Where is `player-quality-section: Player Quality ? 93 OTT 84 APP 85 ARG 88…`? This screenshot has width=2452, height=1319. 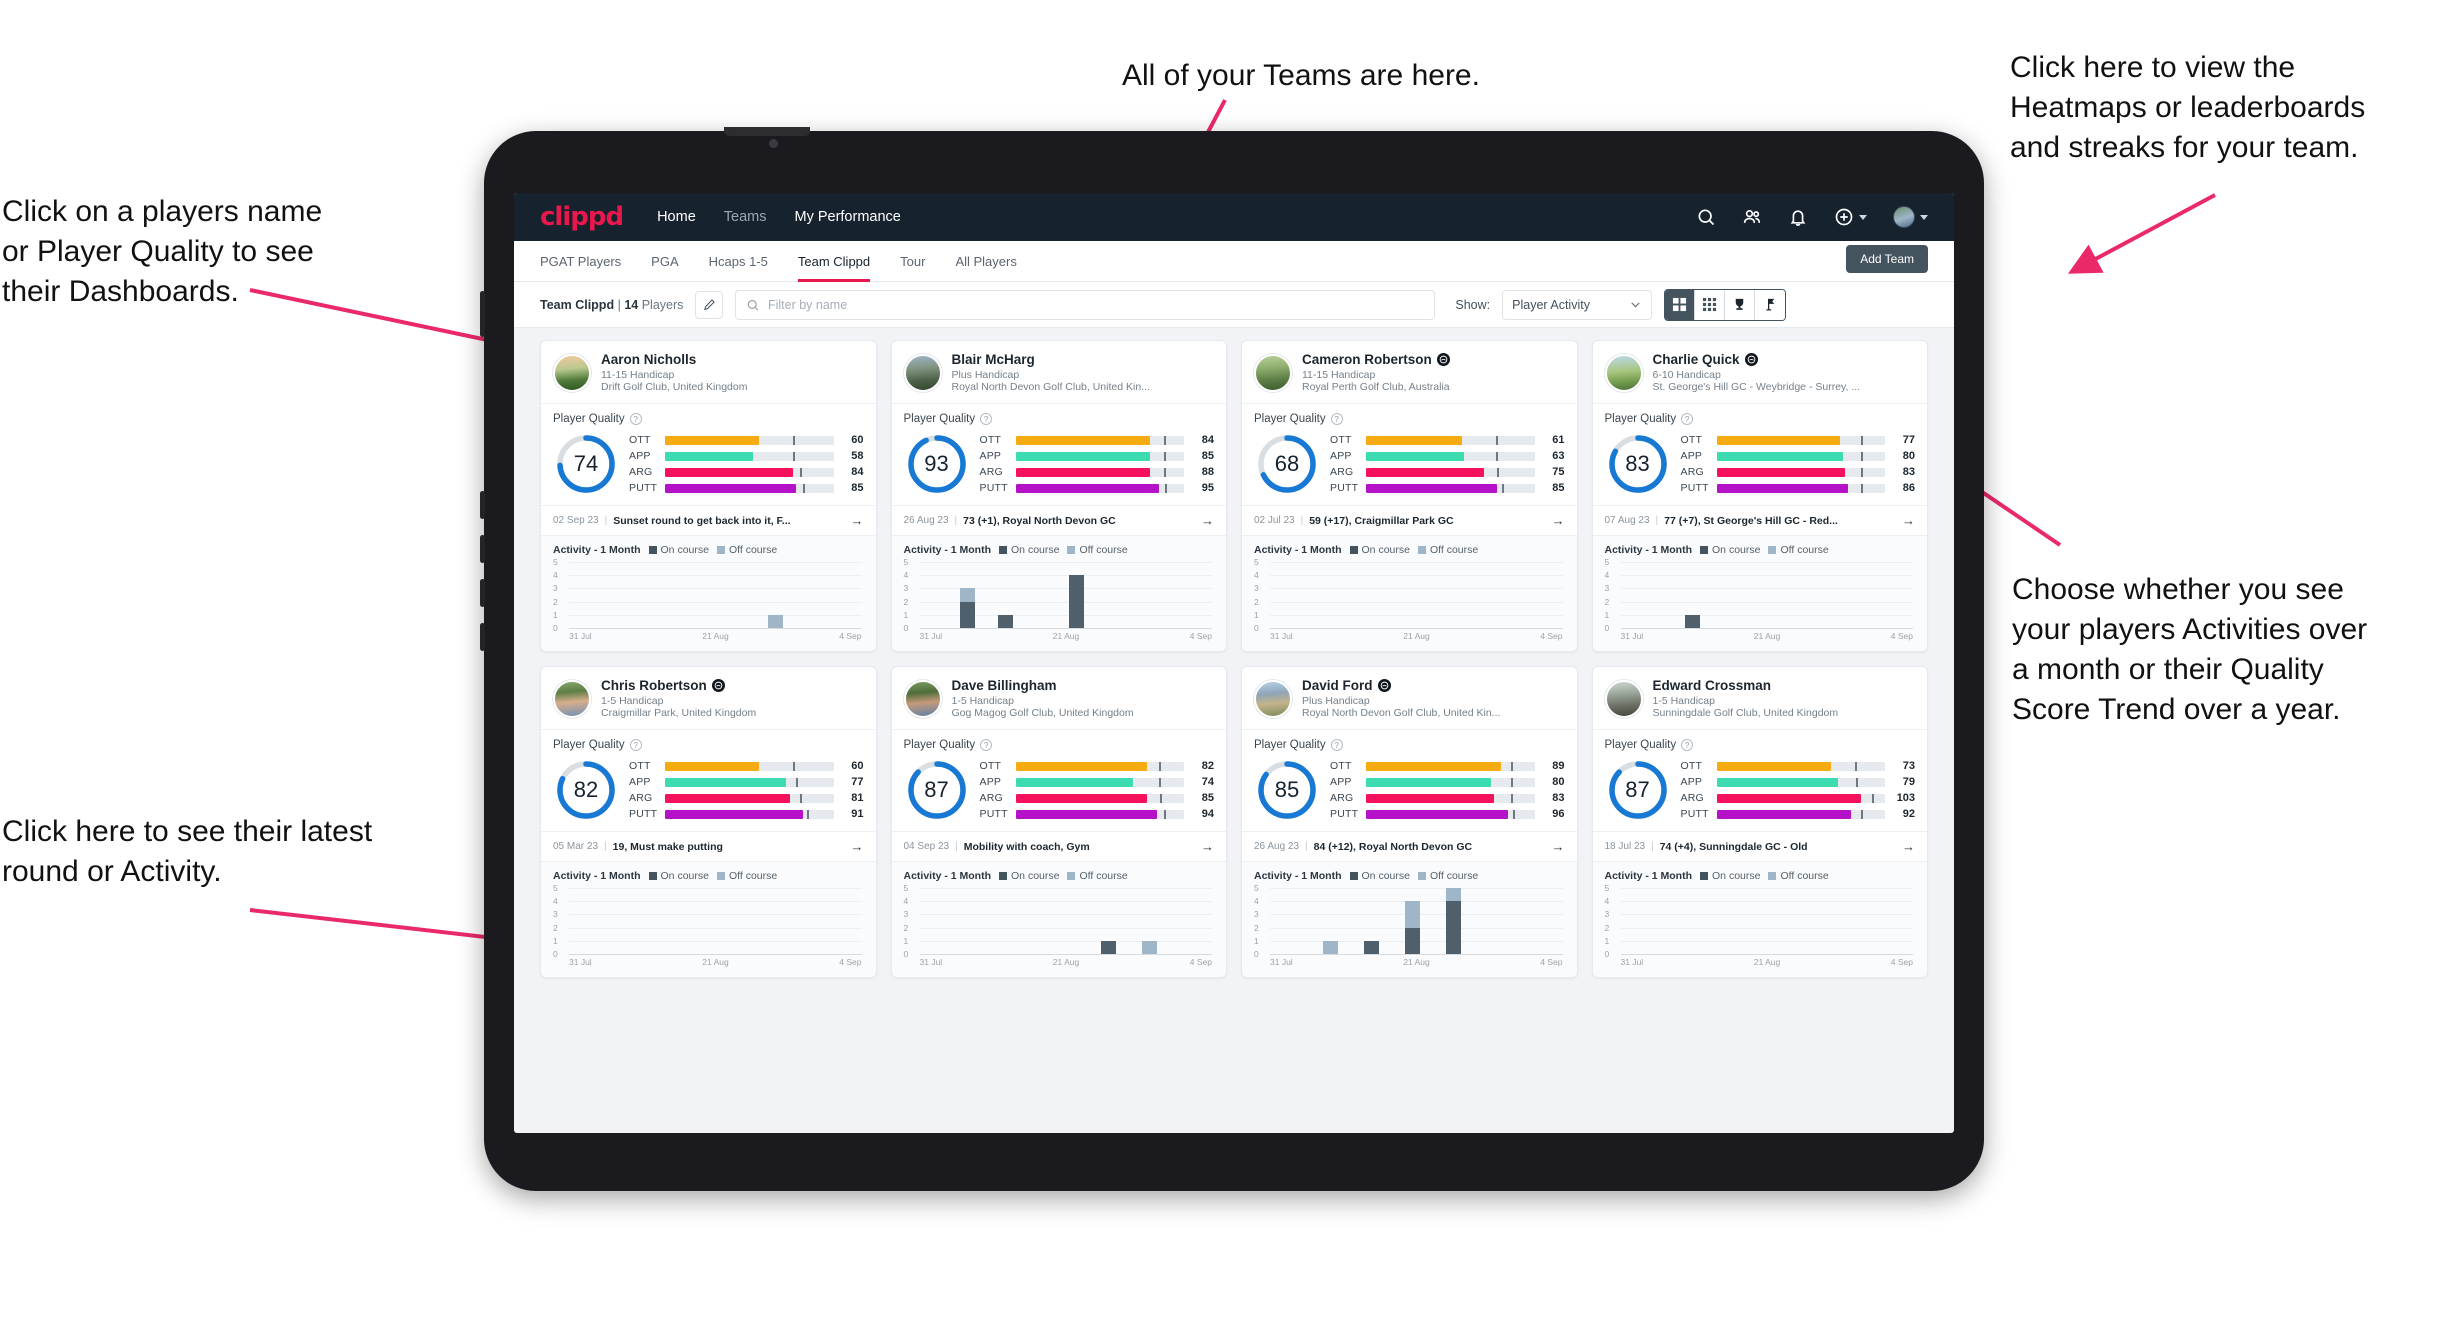 player-quality-section: Player Quality ? 93 OTT 84 APP 85 ARG 88… is located at coordinates (1058, 454).